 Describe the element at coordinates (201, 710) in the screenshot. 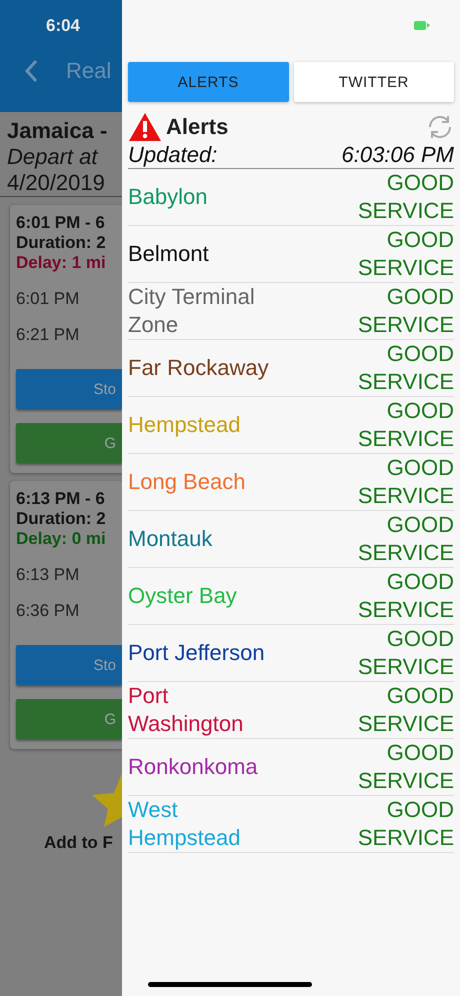

I see `line-name: Port Washington` at that location.